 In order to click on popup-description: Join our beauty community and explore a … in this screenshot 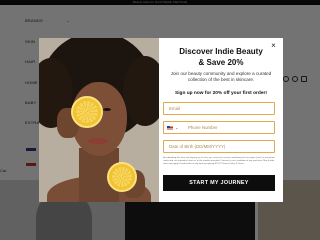, I will do `click(221, 76)`.